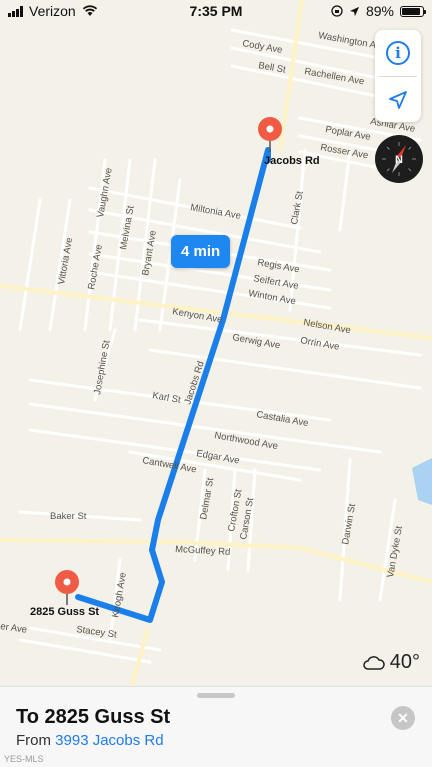 The width and height of the screenshot is (432, 767). I want to click on compass-icon: N, so click(399, 159).